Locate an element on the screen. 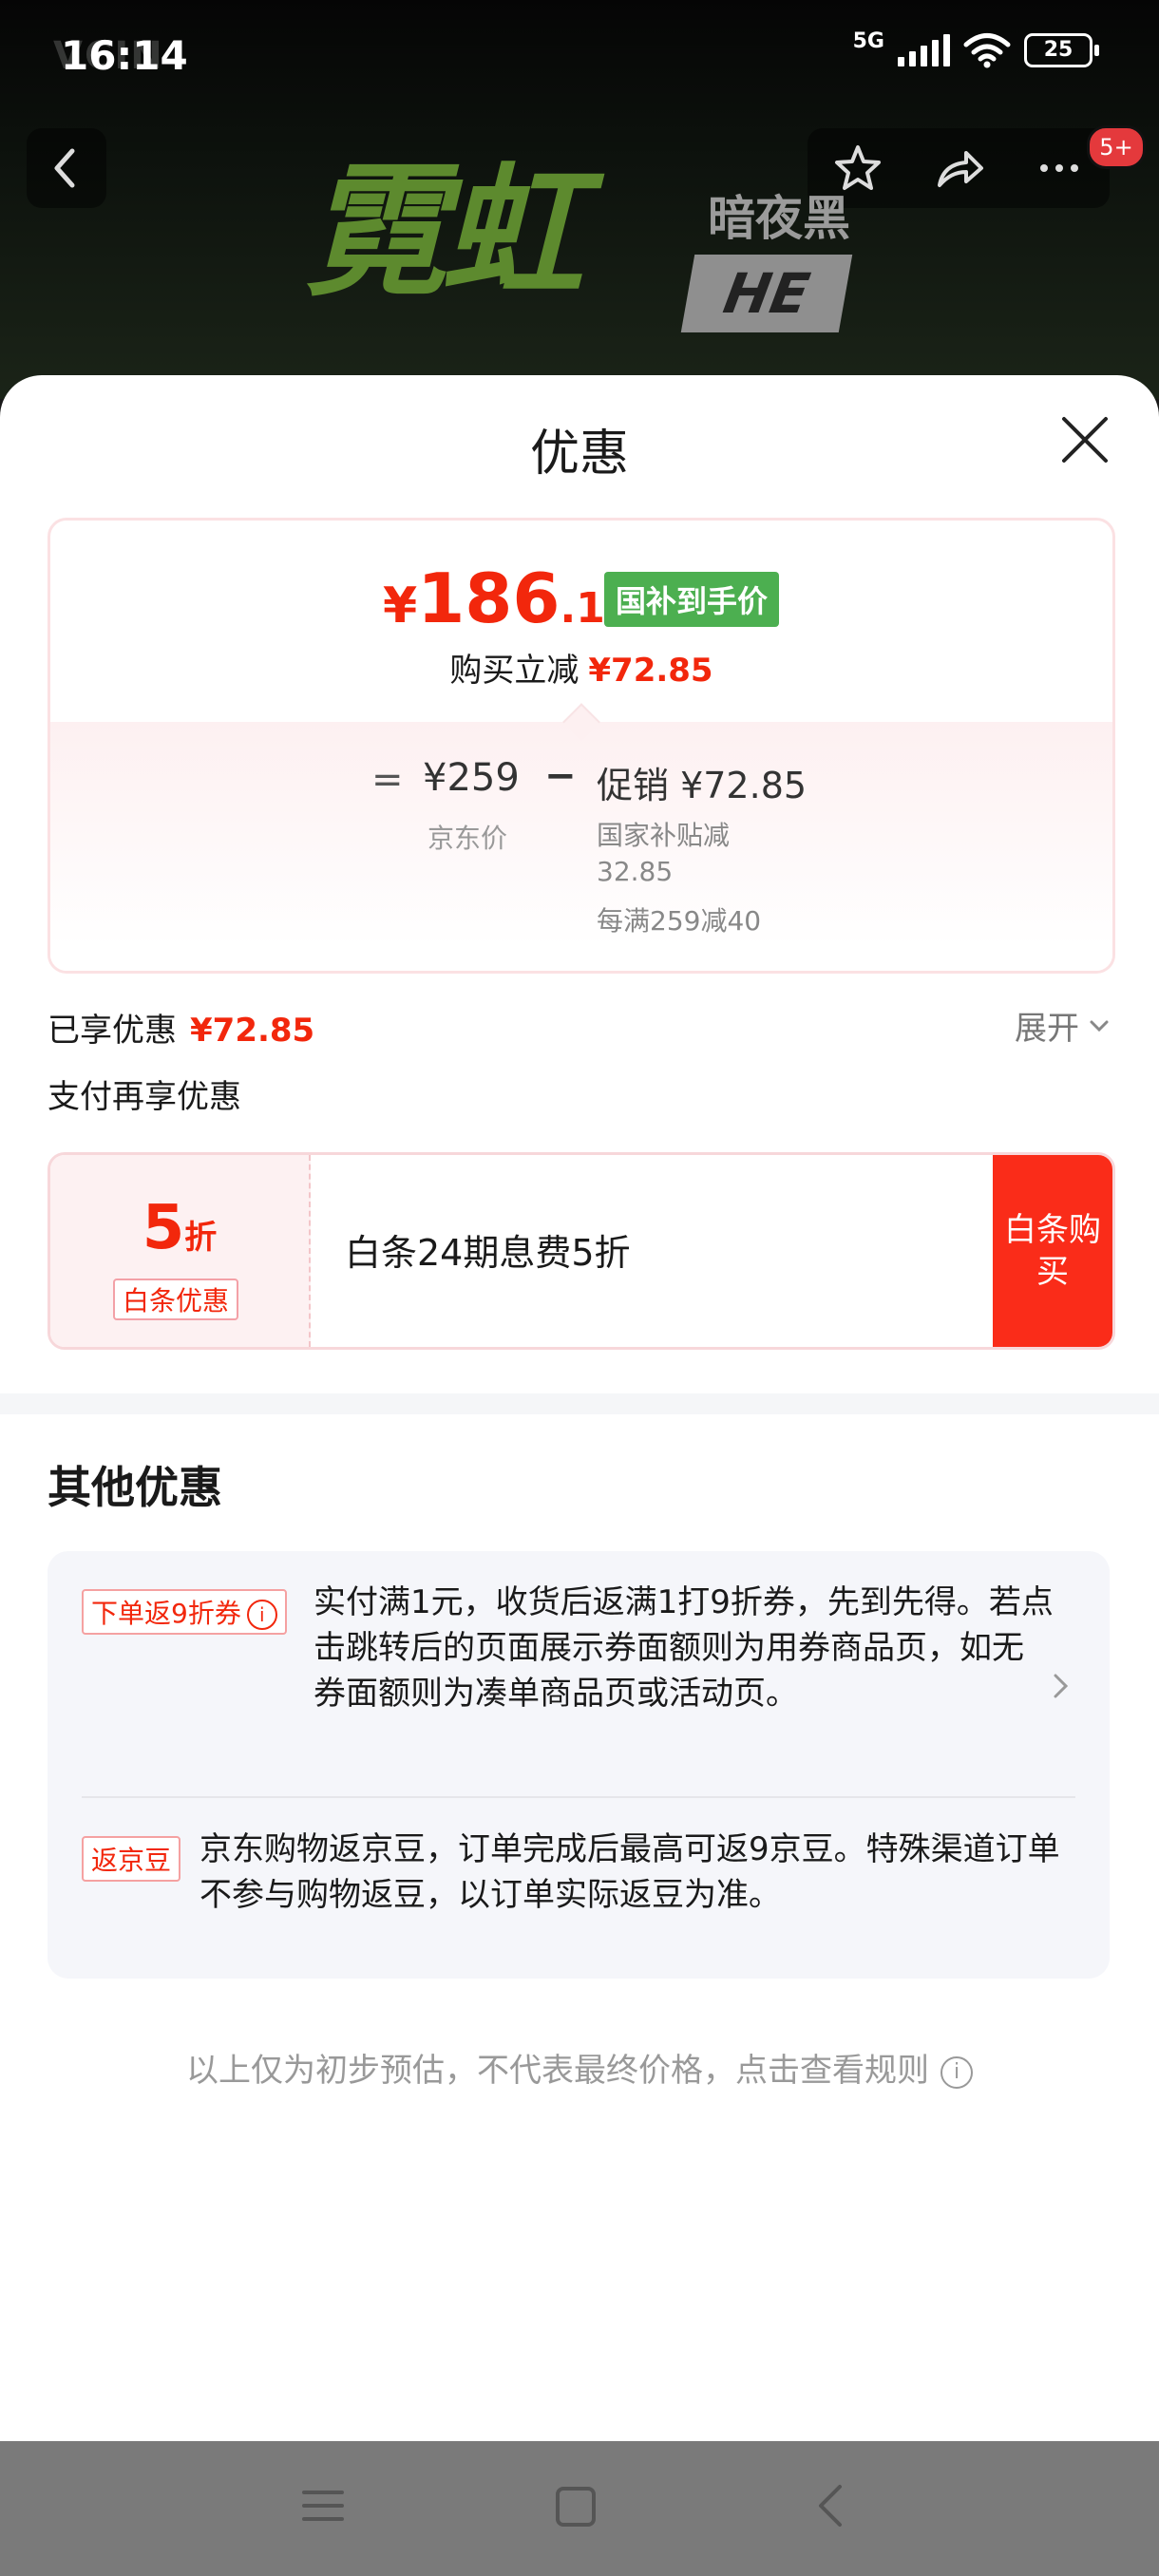  notification-badge: 5+ is located at coordinates (1116, 147).